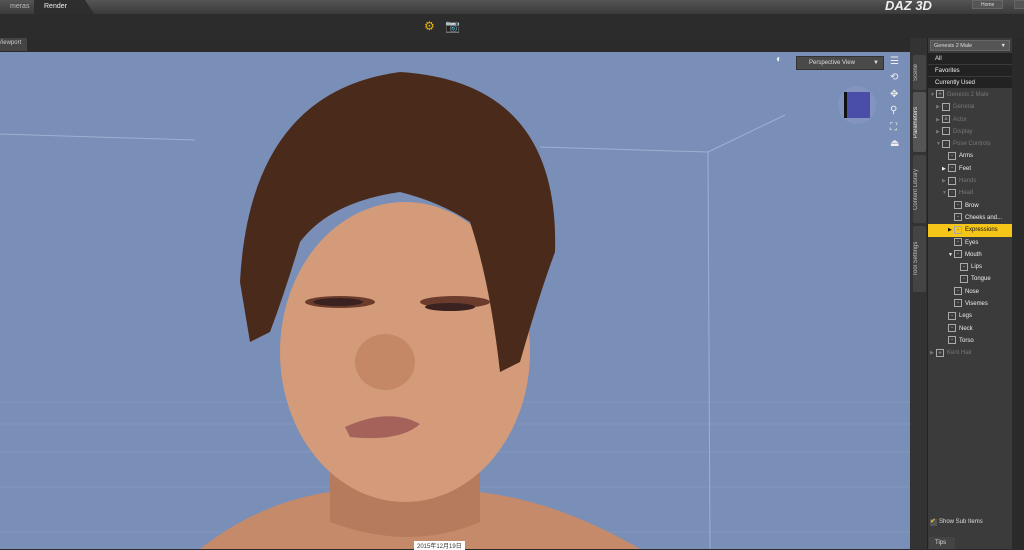 This screenshot has width=1024, height=550. What do you see at coordinates (960, 353) in the screenshot?
I see `tree-item-label: Kent Hair` at bounding box center [960, 353].